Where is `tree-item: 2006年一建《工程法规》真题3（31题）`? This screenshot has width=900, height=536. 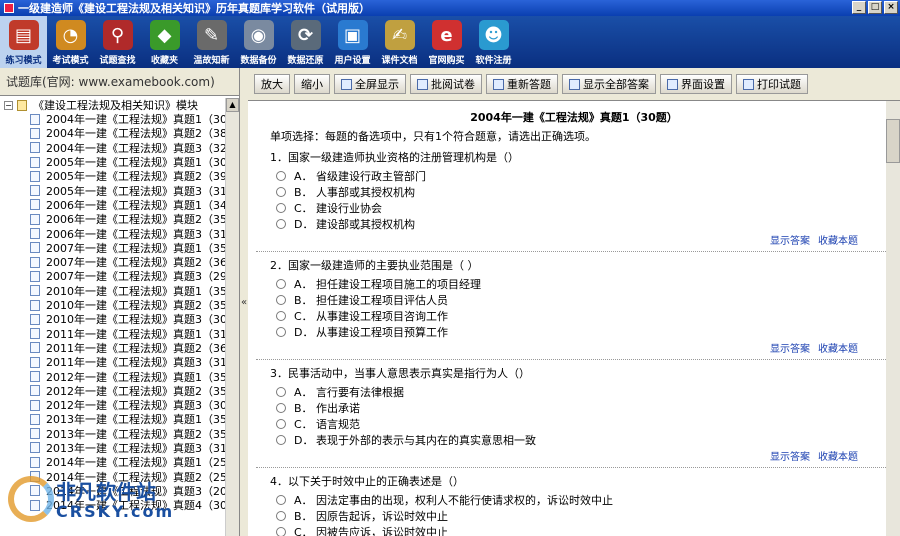
tree-item: 2006年一建《工程法规》真题3（31题） is located at coordinates (115, 233).